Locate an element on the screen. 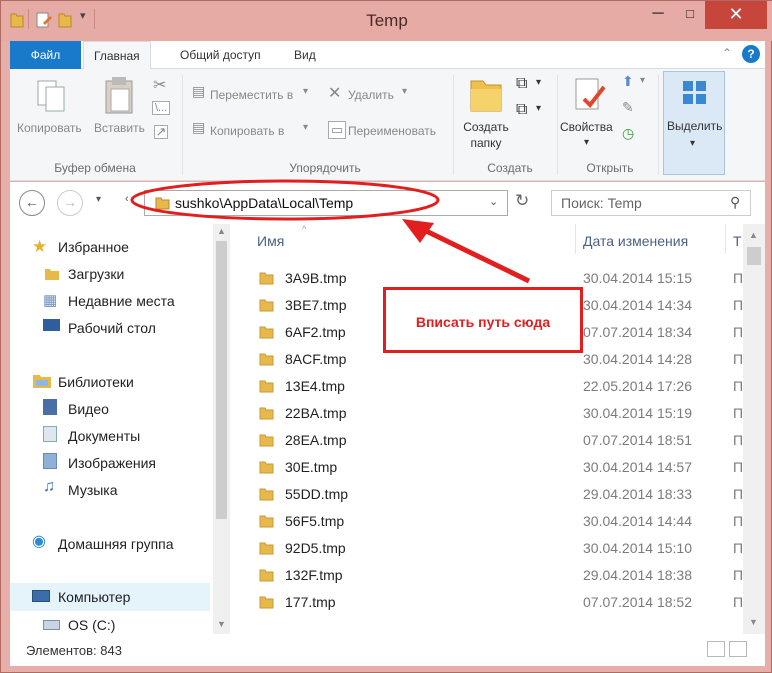 The height and width of the screenshot is (673, 772). minimize-button: ─ is located at coordinates (658, 15).